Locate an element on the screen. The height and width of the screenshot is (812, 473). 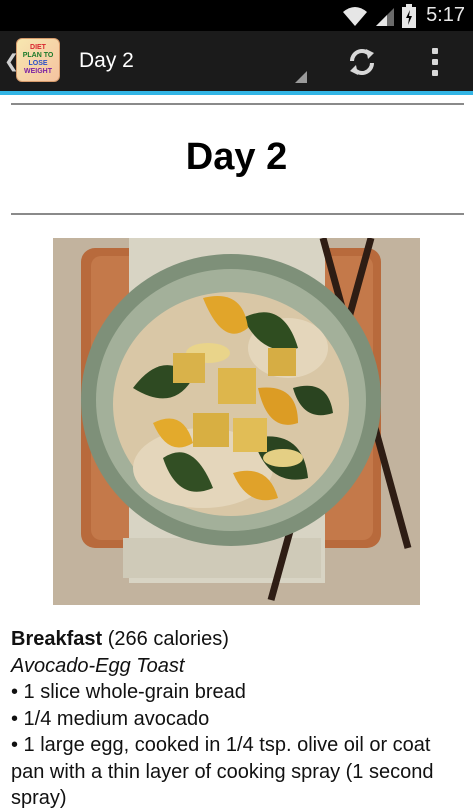
action-bar: ❮ DIET PLAN TO LOSE WEIGHT Day 2 is located at coordinates (236, 61).